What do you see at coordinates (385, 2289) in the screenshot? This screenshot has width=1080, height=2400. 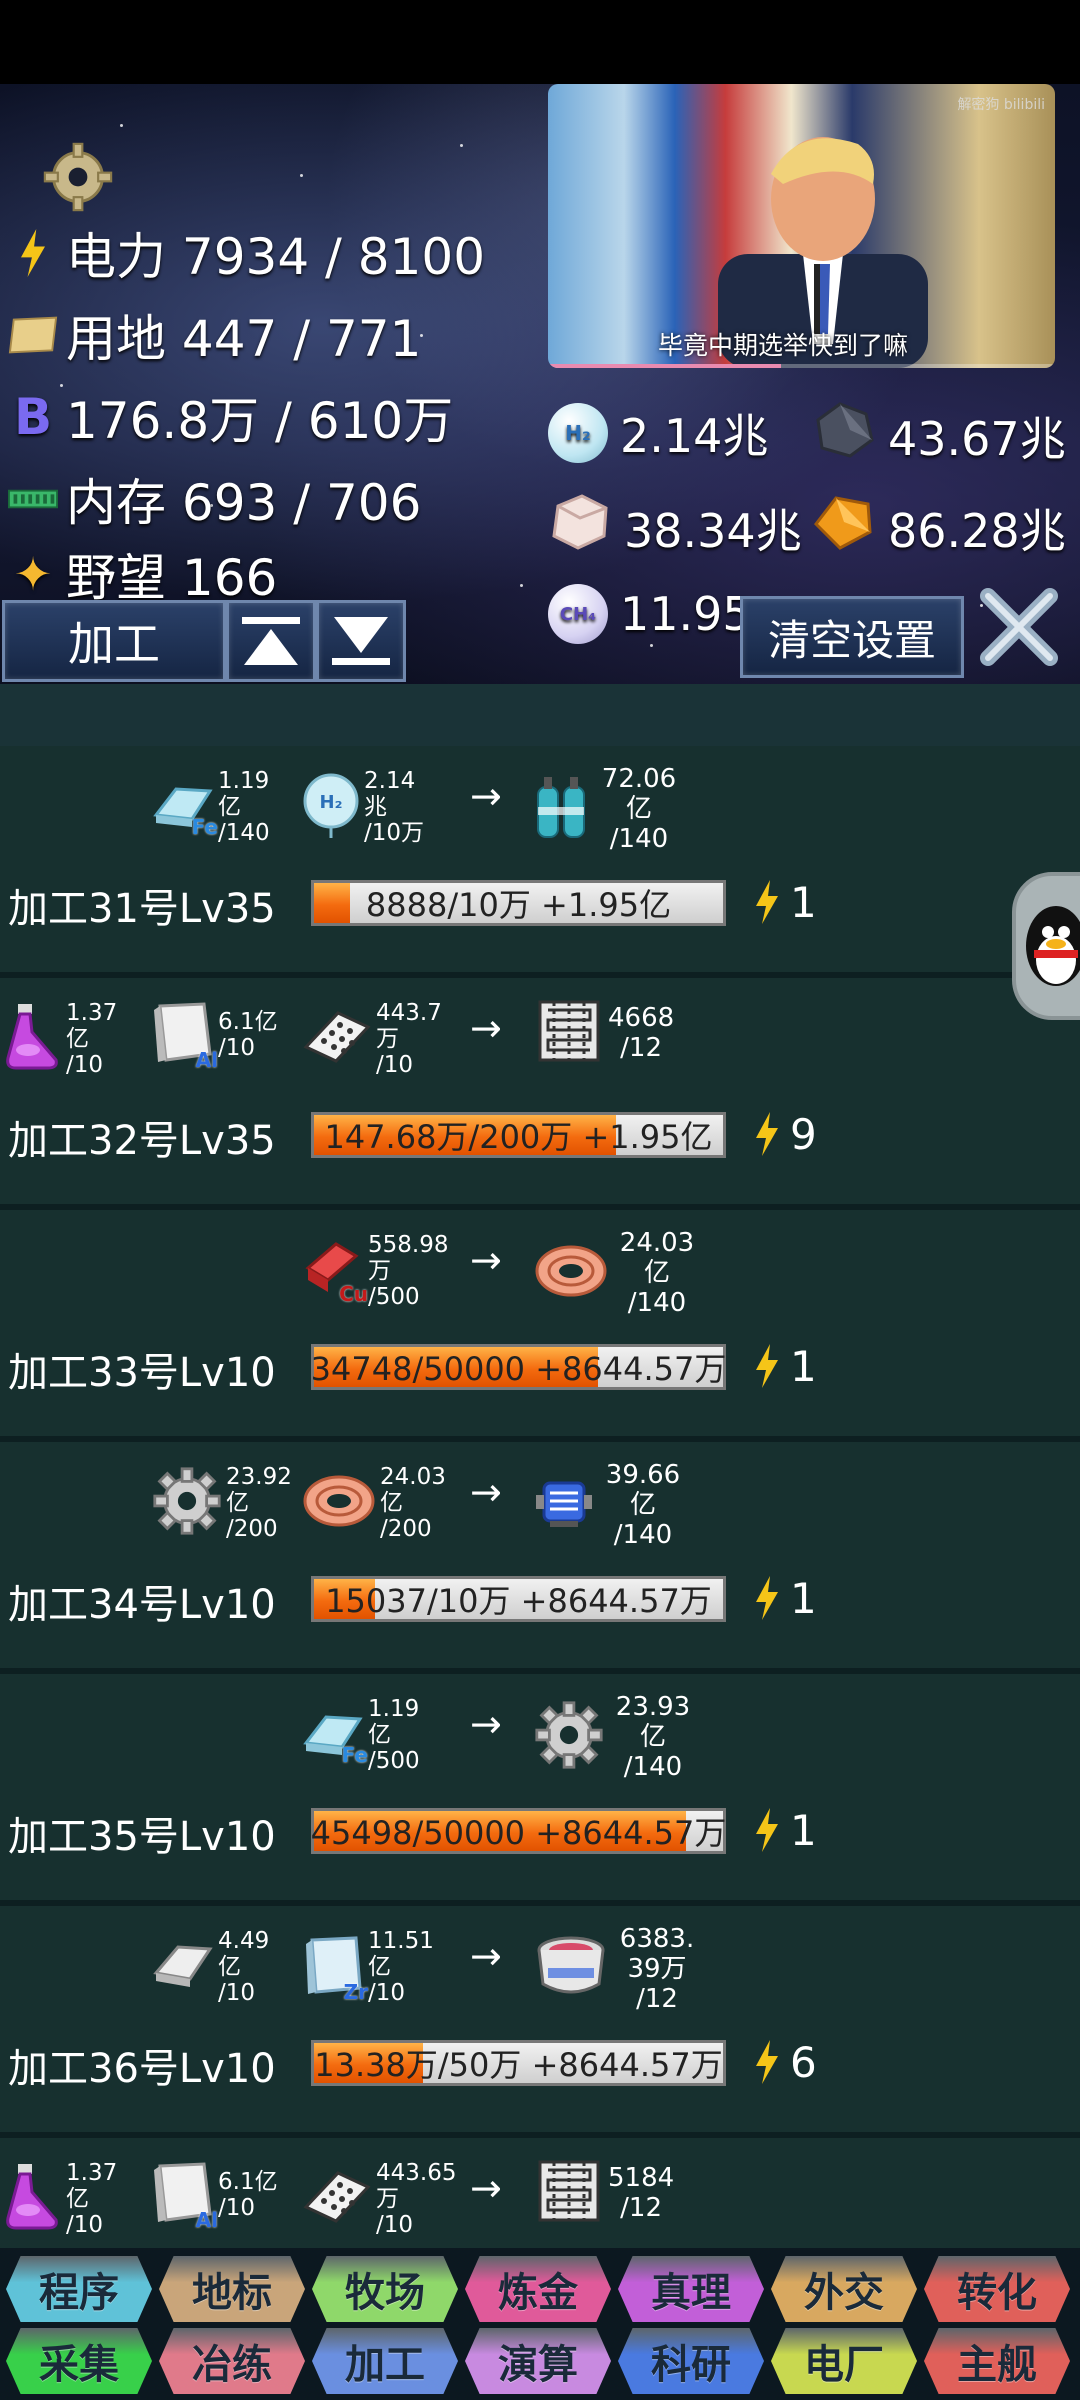 I see `tab-牧场: 牧场` at bounding box center [385, 2289].